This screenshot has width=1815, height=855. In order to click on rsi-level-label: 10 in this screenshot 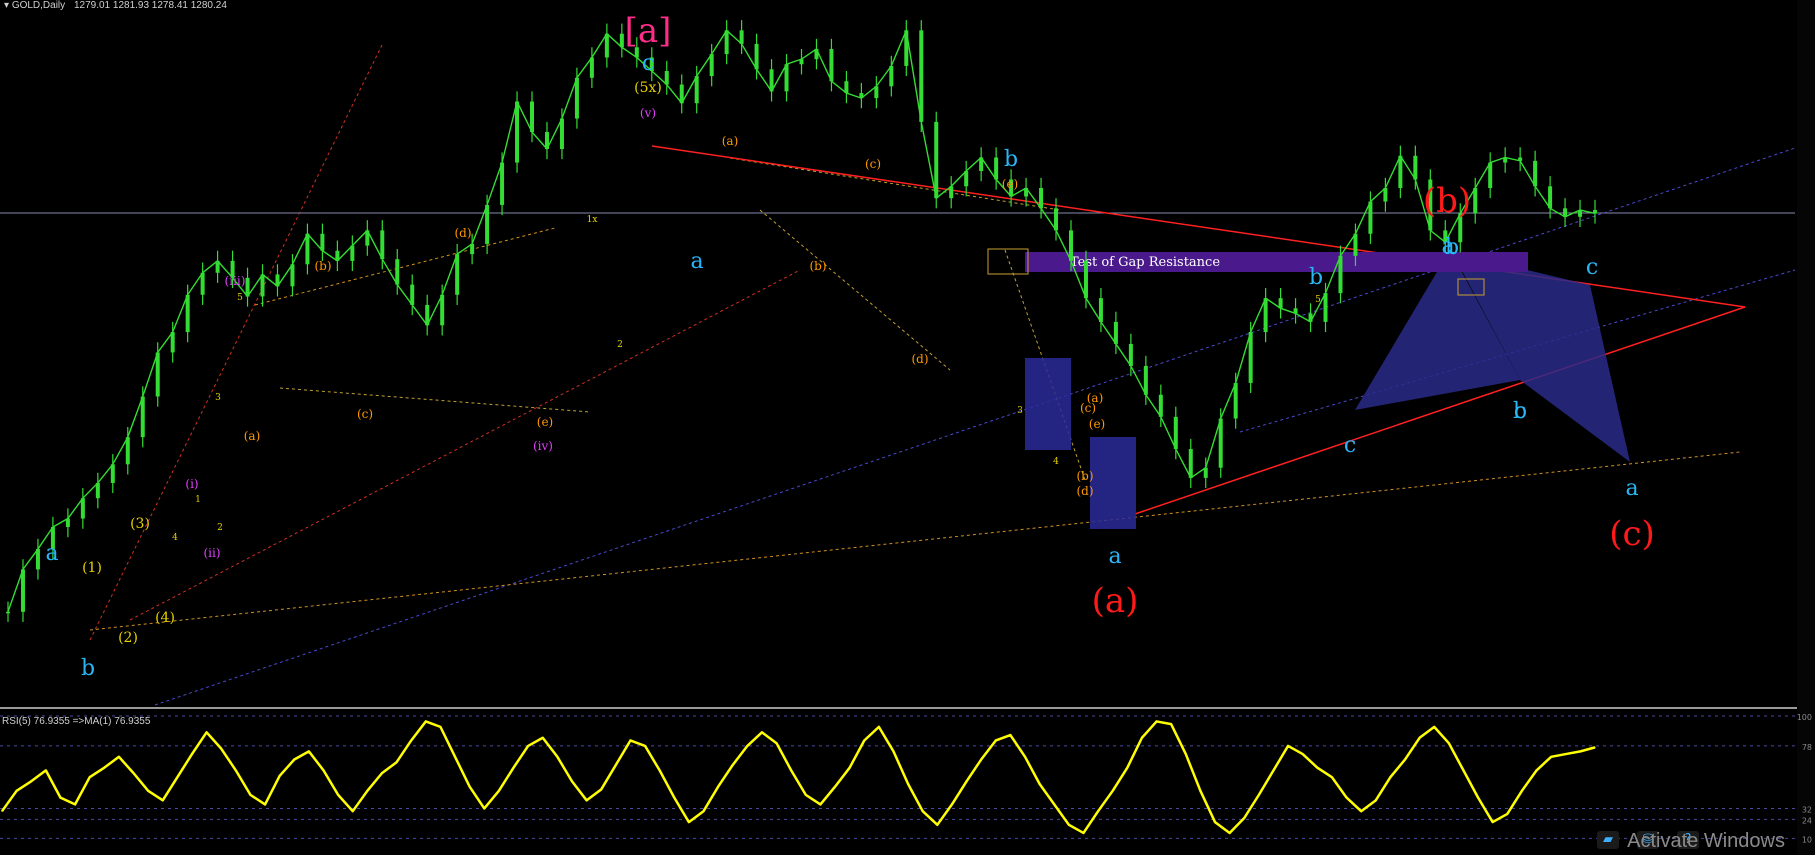, I will do `click(1807, 839)`.